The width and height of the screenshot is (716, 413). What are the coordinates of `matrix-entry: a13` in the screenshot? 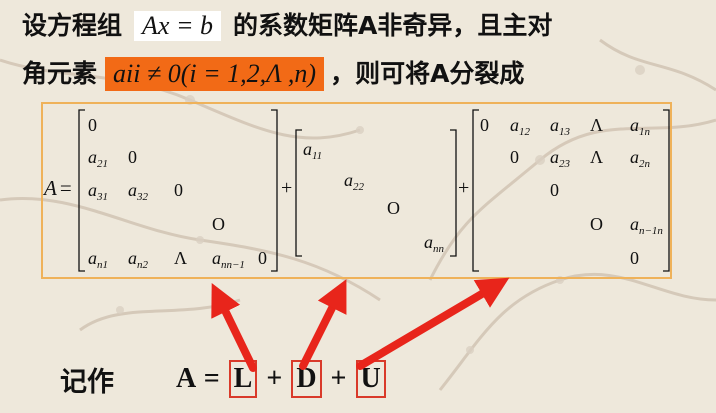 It's located at (560, 126).